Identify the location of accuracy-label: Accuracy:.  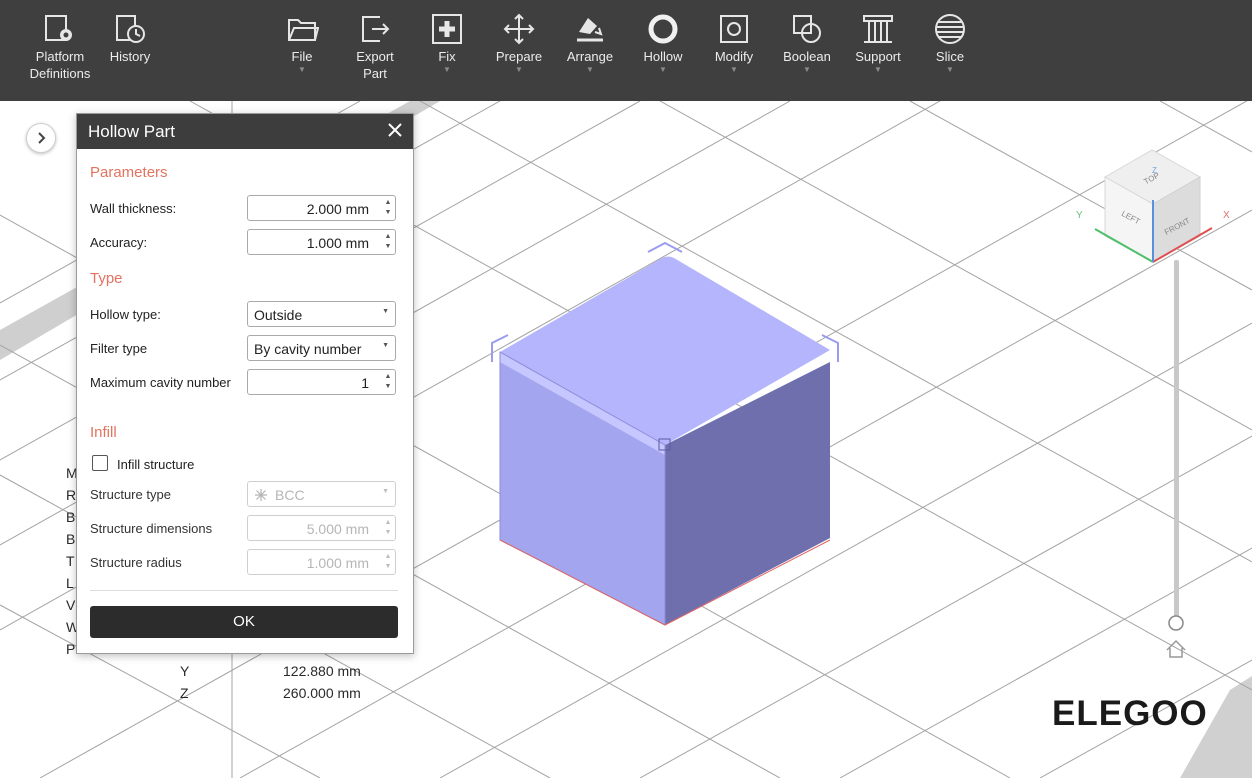
(119, 242).